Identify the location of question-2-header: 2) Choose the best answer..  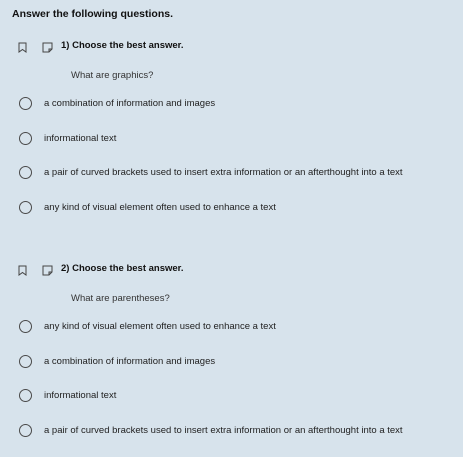
(101, 268).